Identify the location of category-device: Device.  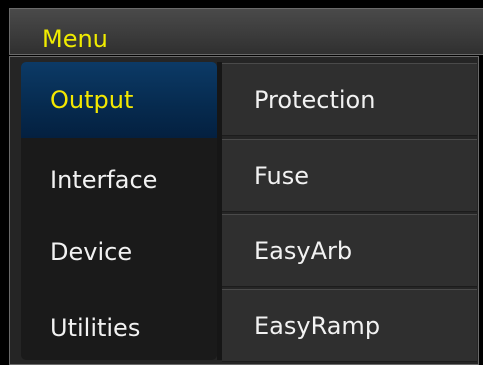
(119, 252).